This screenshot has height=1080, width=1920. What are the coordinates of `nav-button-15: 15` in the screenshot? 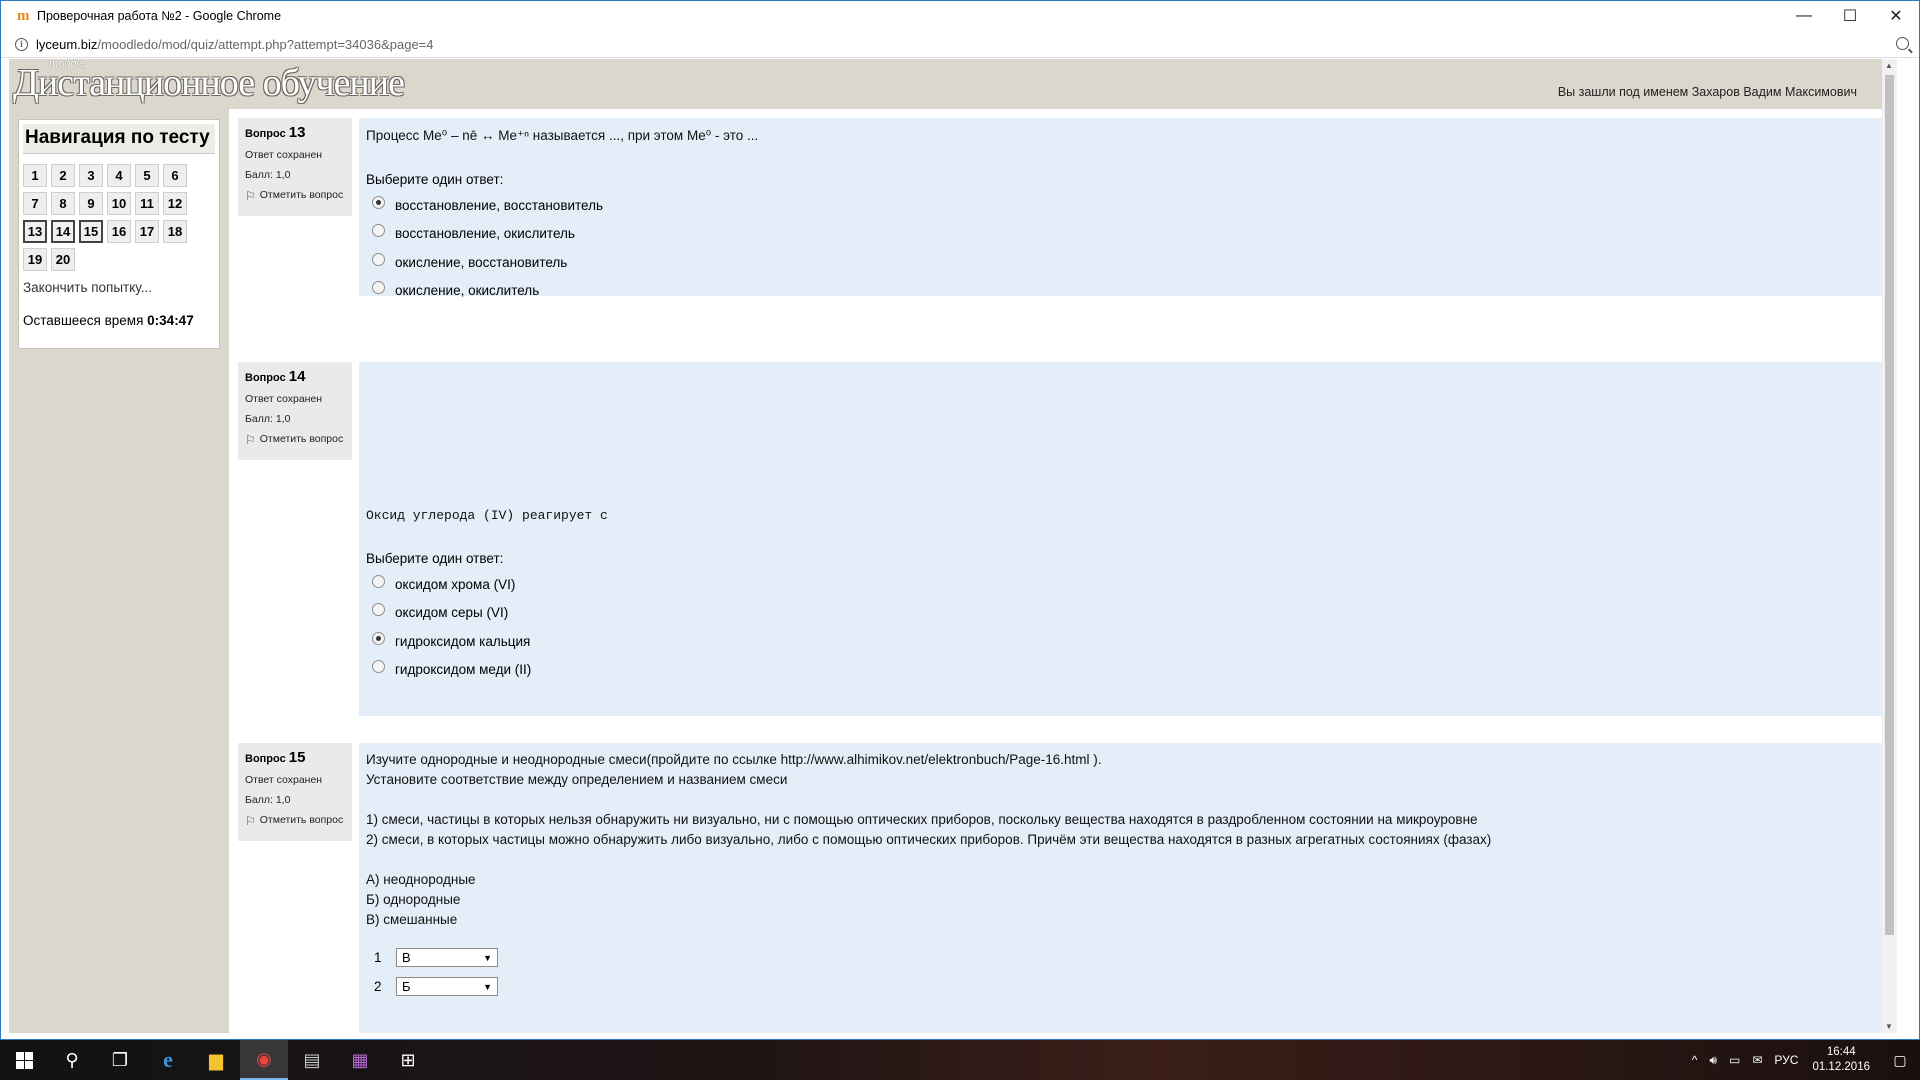 It's located at (91, 231).